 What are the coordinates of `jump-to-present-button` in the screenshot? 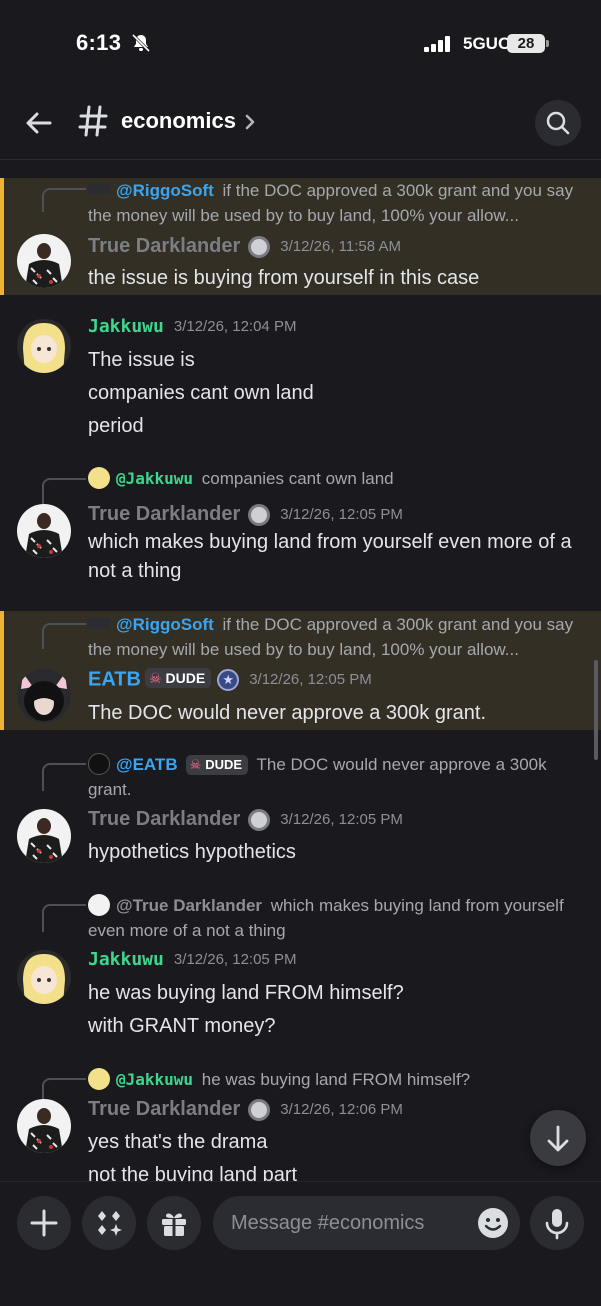 It's located at (558, 1138).